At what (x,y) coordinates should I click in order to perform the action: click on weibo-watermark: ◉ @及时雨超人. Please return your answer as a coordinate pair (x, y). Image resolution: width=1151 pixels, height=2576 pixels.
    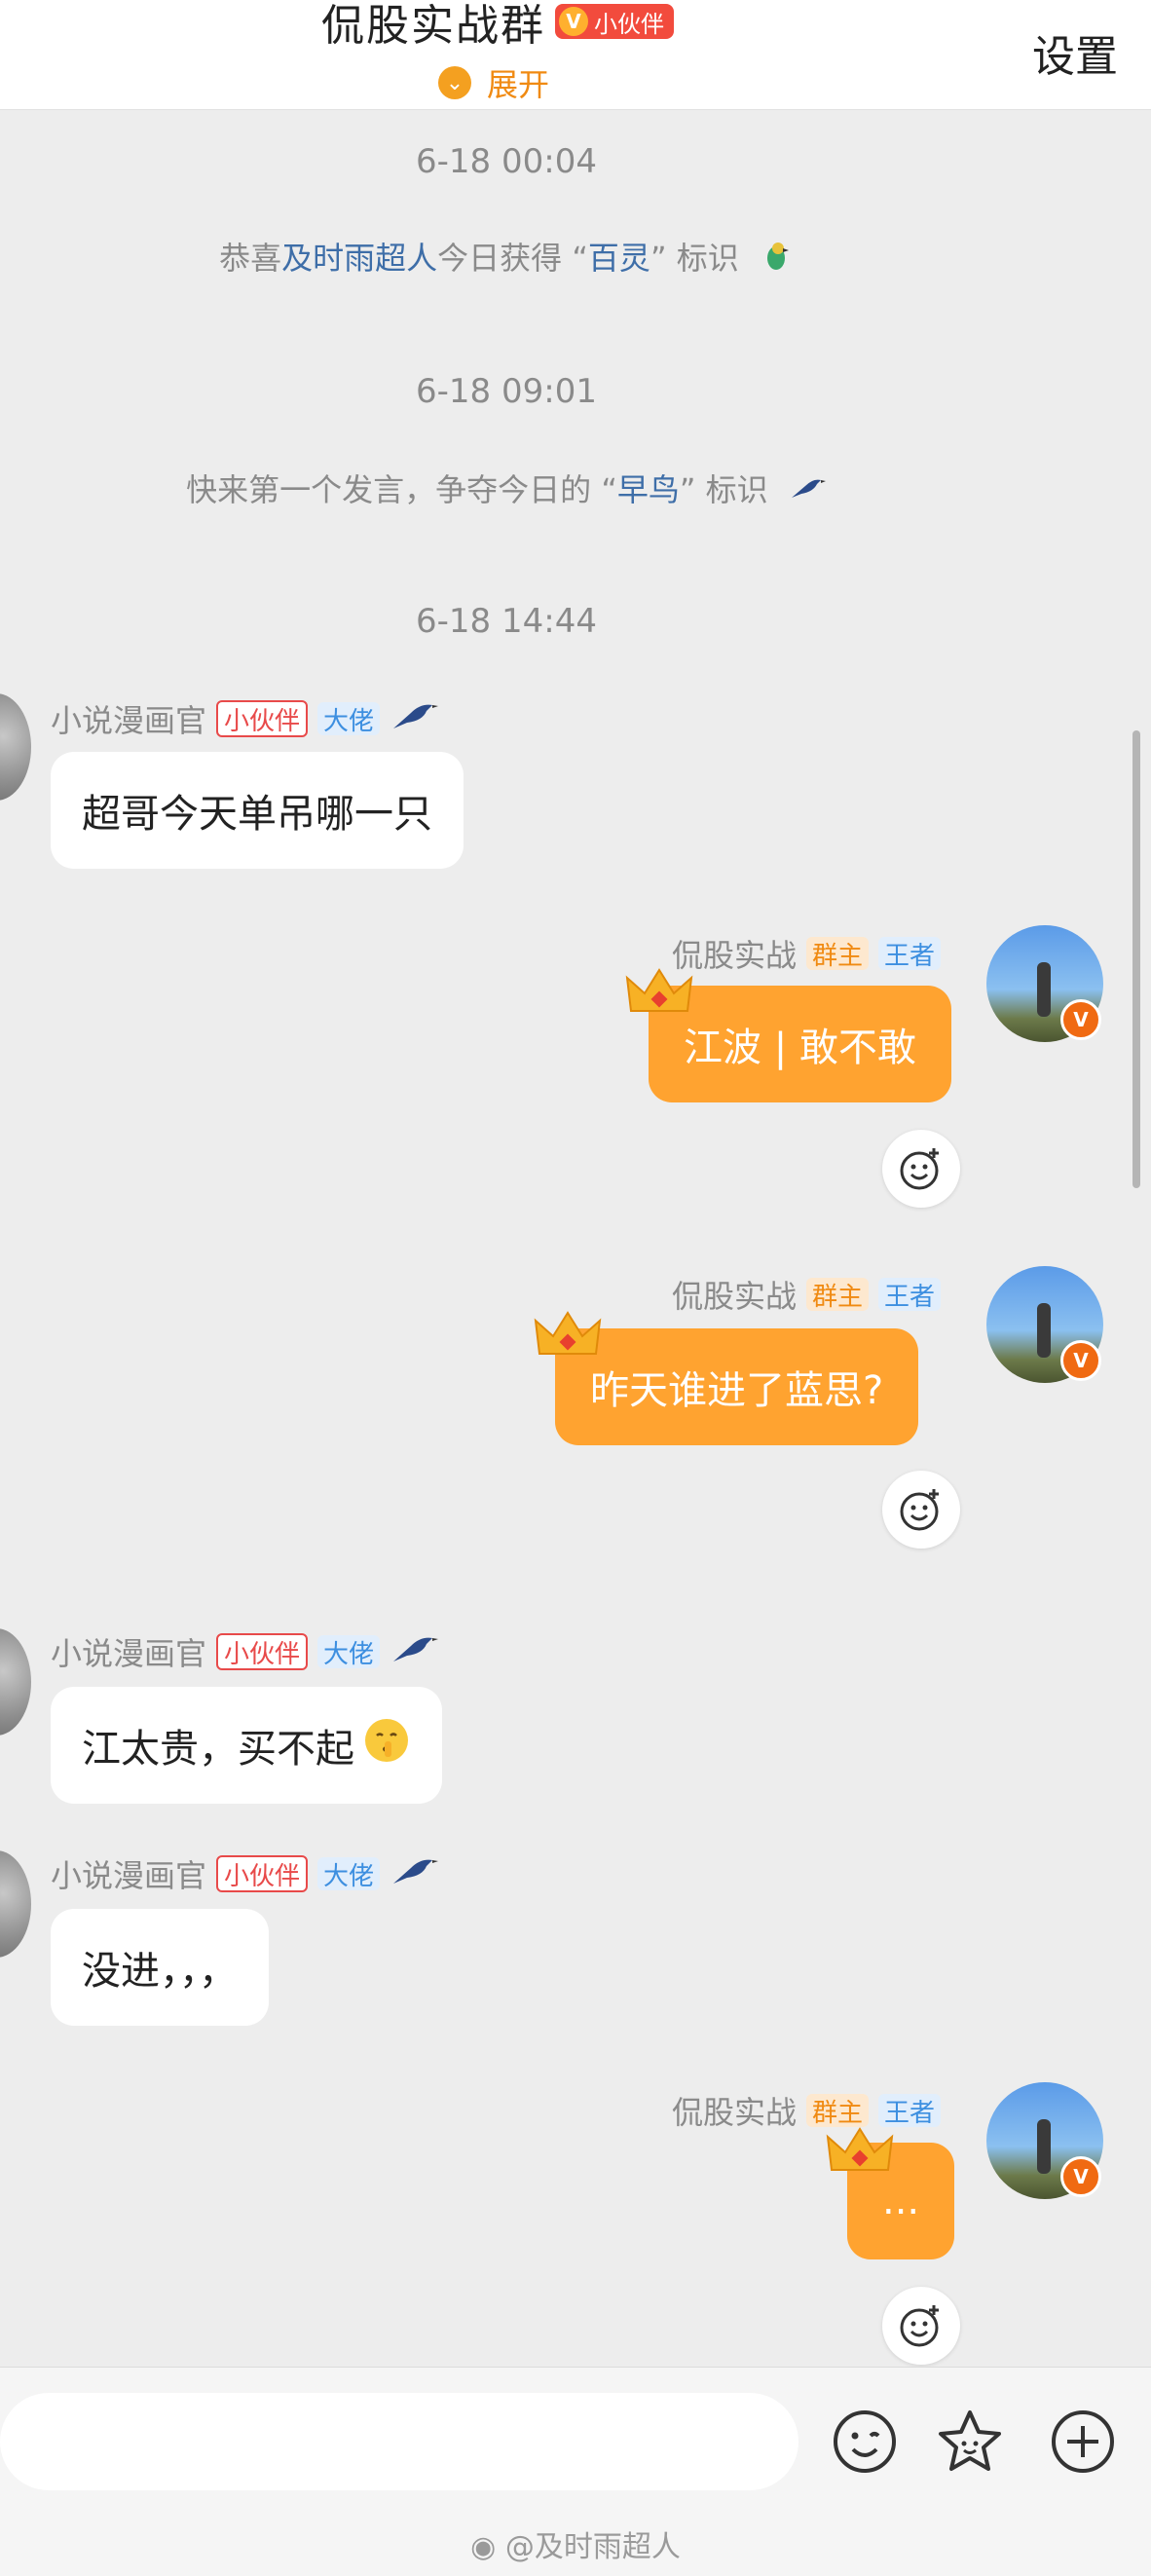
    Looking at the image, I should click on (576, 2543).